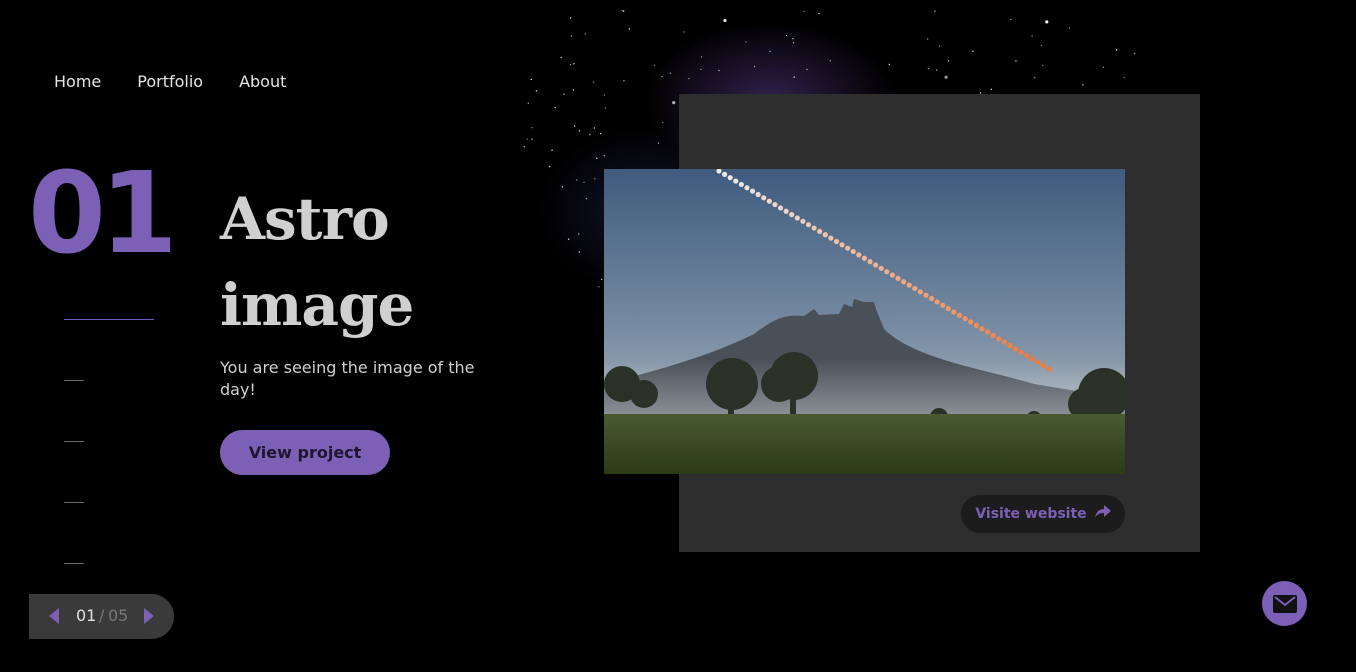 Image resolution: width=1356 pixels, height=672 pixels. What do you see at coordinates (1031, 514) in the screenshot?
I see `visit-website-label: Visite website` at bounding box center [1031, 514].